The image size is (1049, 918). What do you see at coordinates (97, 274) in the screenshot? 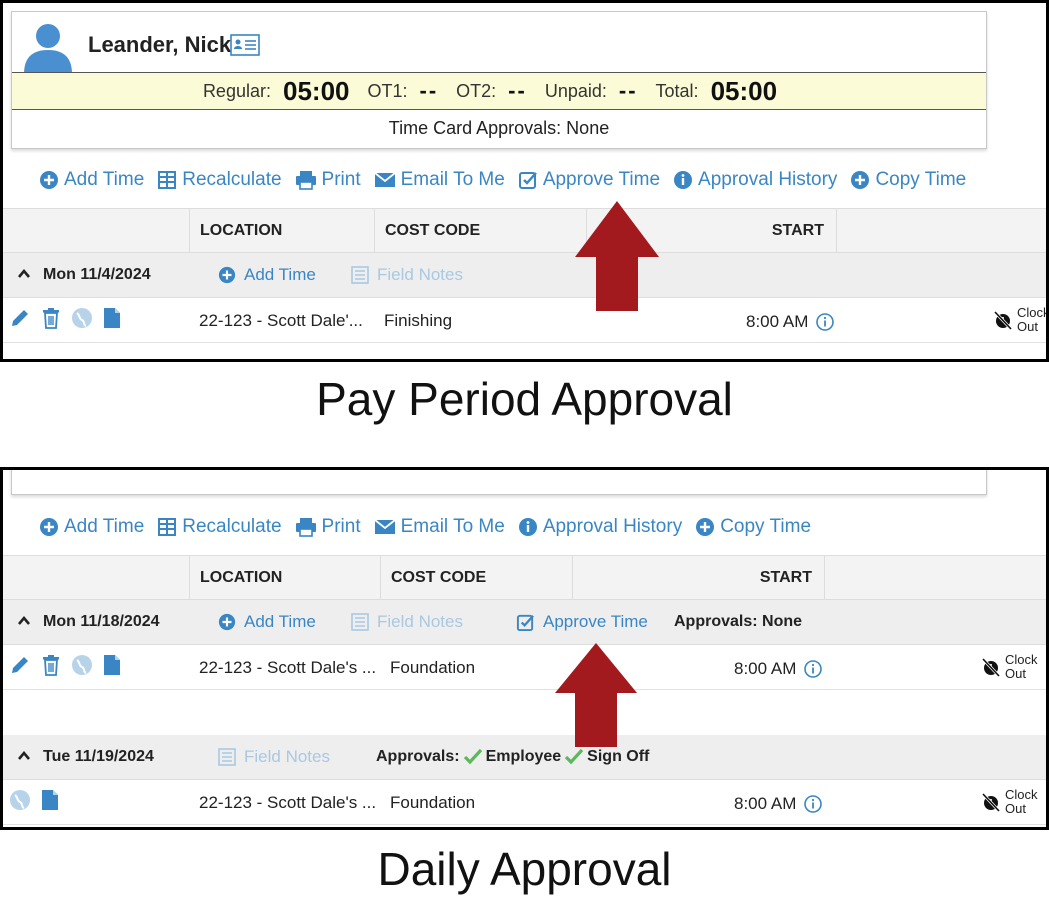
I see `day-date: Mon 11/4/2024` at bounding box center [97, 274].